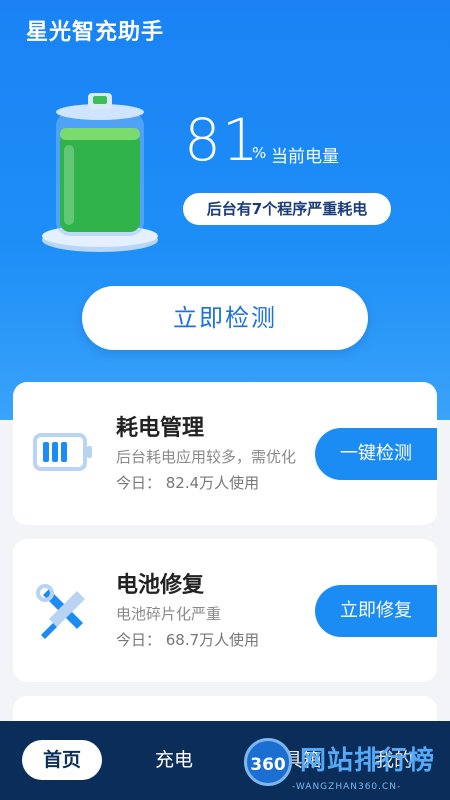 The image size is (450, 800). What do you see at coordinates (259, 153) in the screenshot?
I see `battery-percent-unit: %` at bounding box center [259, 153].